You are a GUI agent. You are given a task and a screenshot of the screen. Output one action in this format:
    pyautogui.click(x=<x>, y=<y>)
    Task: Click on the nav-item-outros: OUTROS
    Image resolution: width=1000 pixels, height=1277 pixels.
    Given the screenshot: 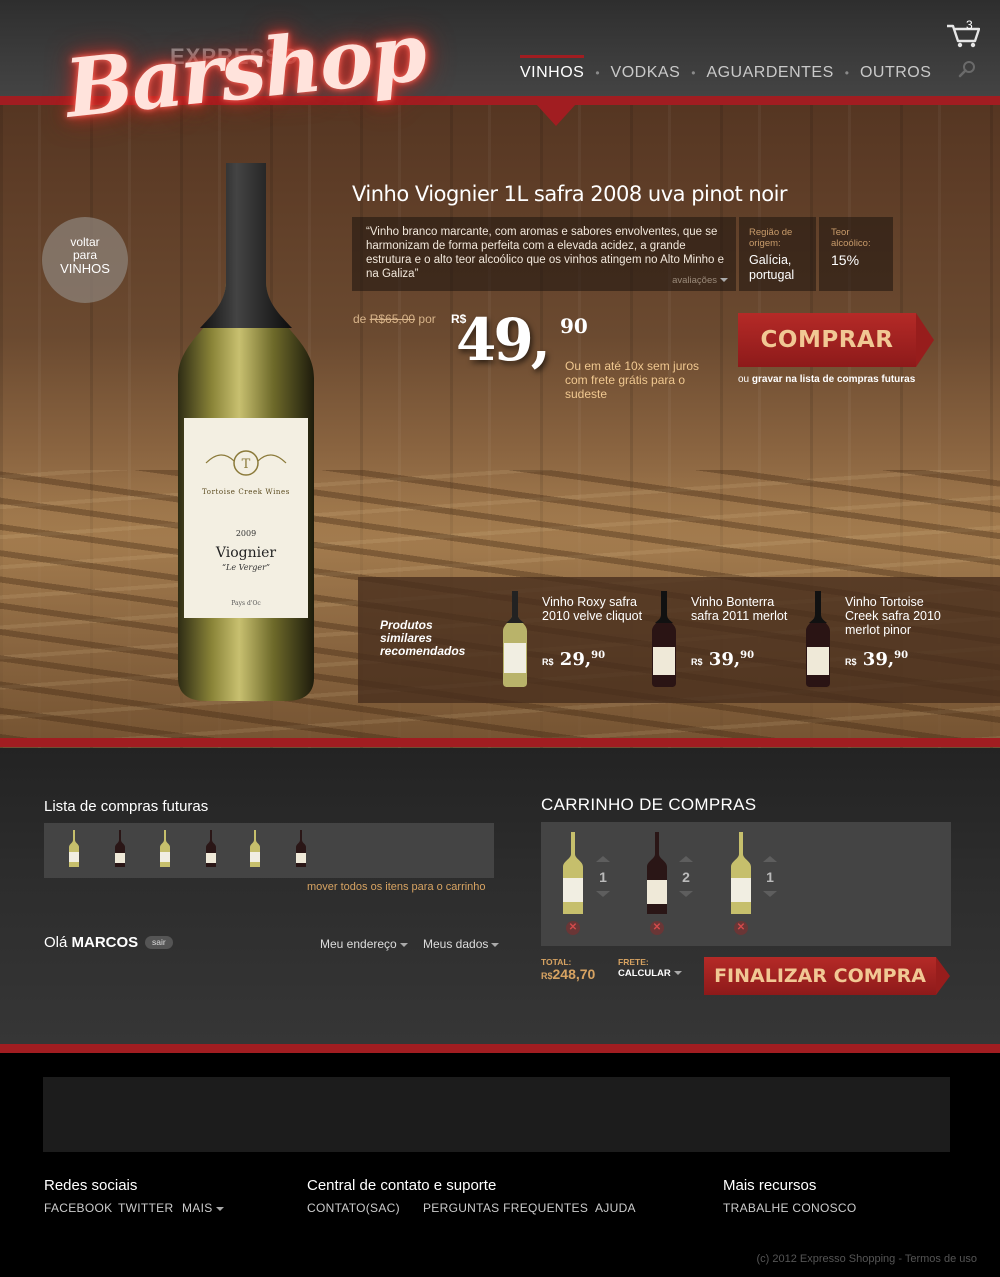 What is the action you would take?
    pyautogui.click(x=895, y=73)
    